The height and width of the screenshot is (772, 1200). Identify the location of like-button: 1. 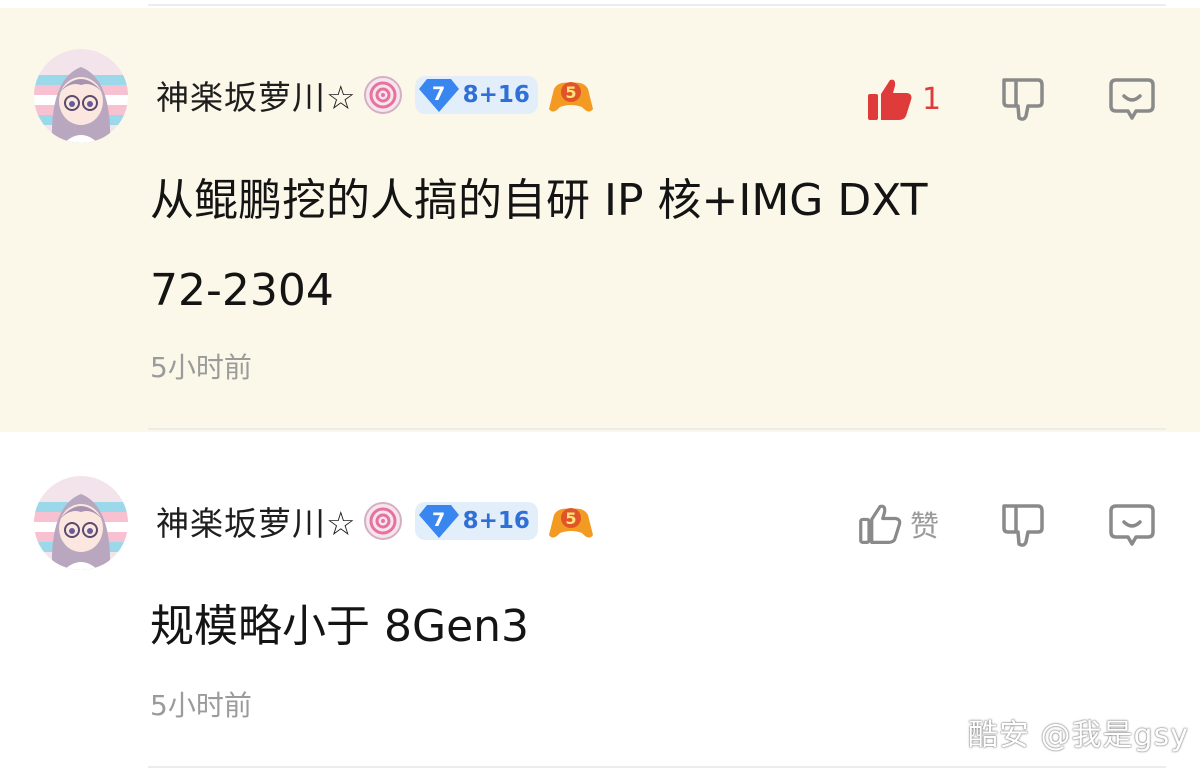
(903, 99).